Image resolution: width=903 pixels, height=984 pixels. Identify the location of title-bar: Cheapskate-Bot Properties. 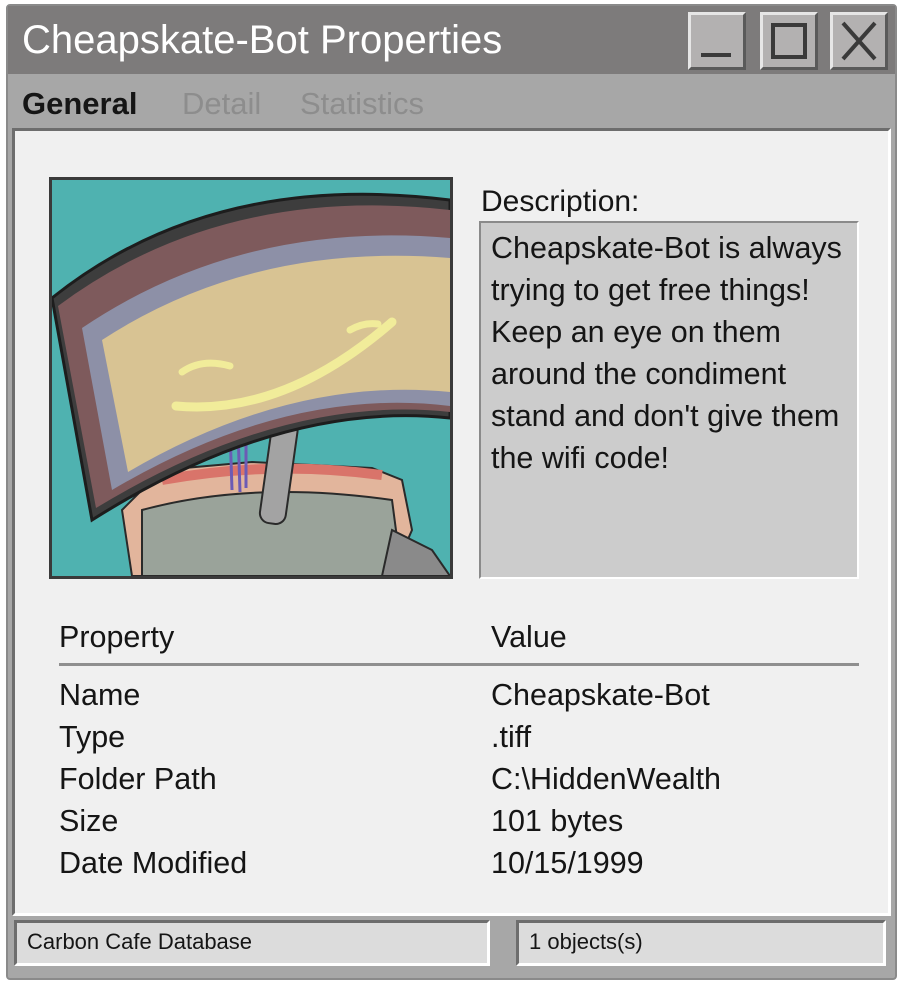
(451, 40).